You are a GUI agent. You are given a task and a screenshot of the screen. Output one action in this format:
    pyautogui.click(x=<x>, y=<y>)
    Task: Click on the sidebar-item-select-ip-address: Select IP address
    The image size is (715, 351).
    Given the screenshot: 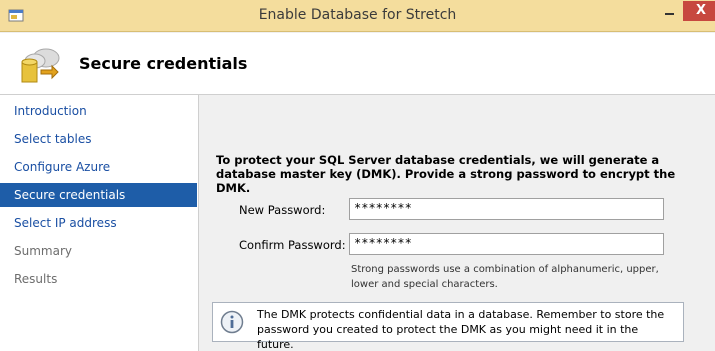 What is the action you would take?
    pyautogui.click(x=98, y=223)
    